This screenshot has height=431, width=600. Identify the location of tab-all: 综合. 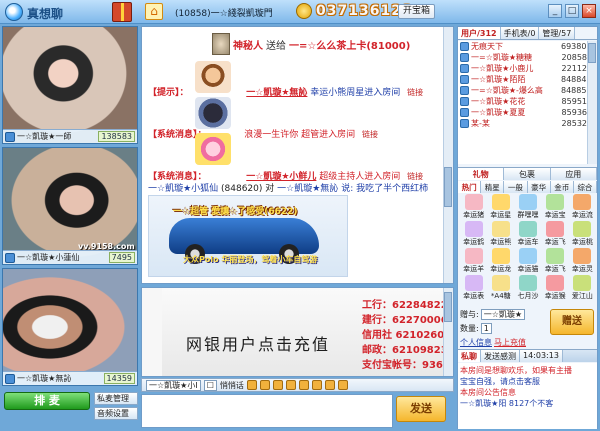
(585, 187).